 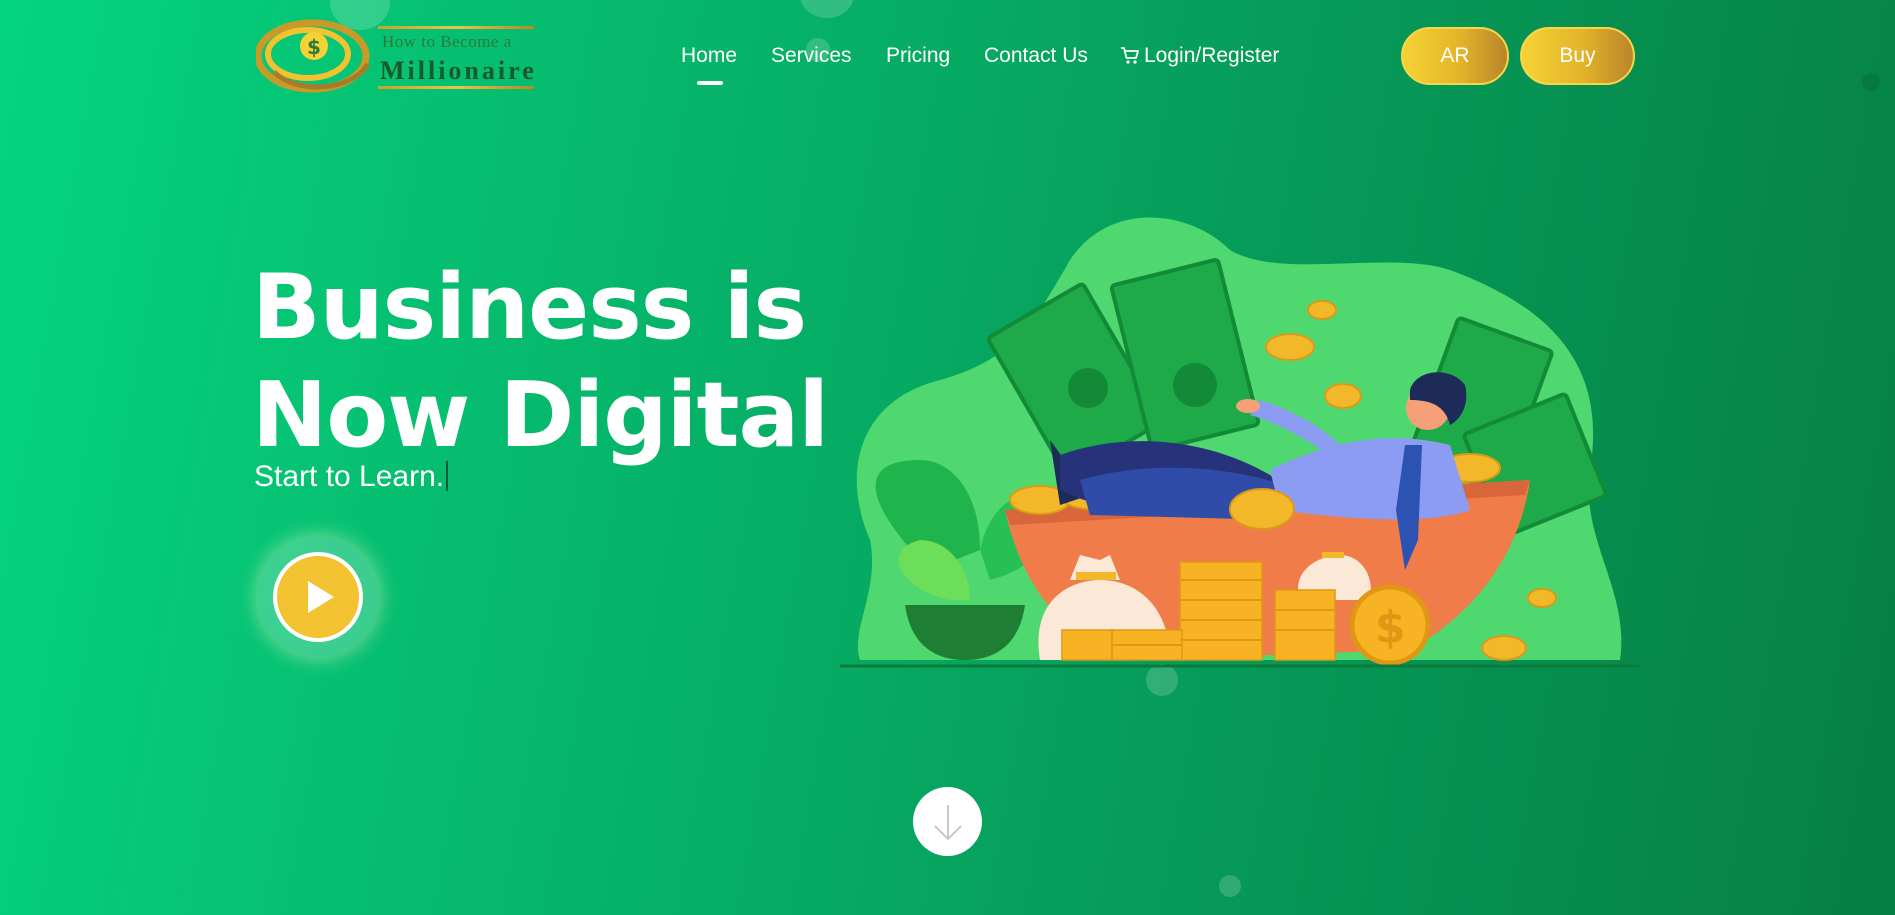 What do you see at coordinates (811, 56) in the screenshot?
I see `nav-services: Services` at bounding box center [811, 56].